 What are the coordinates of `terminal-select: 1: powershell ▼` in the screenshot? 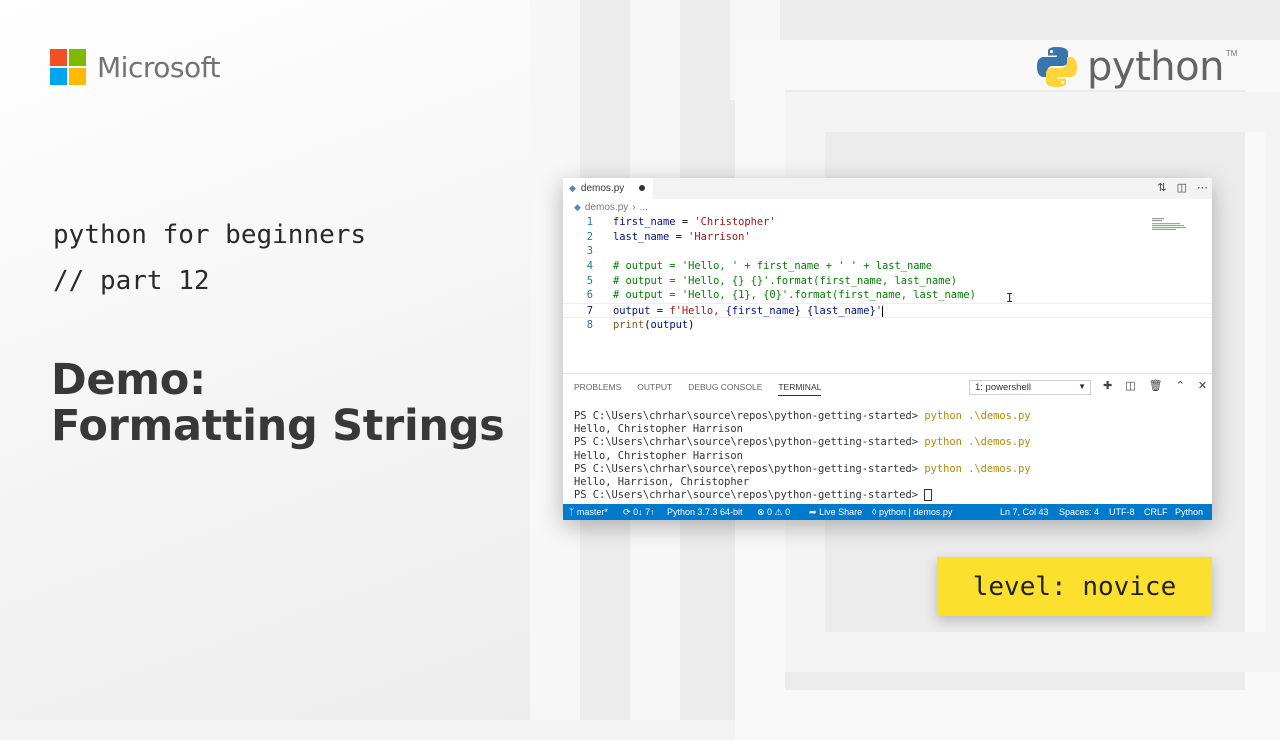 It's located at (1030, 387).